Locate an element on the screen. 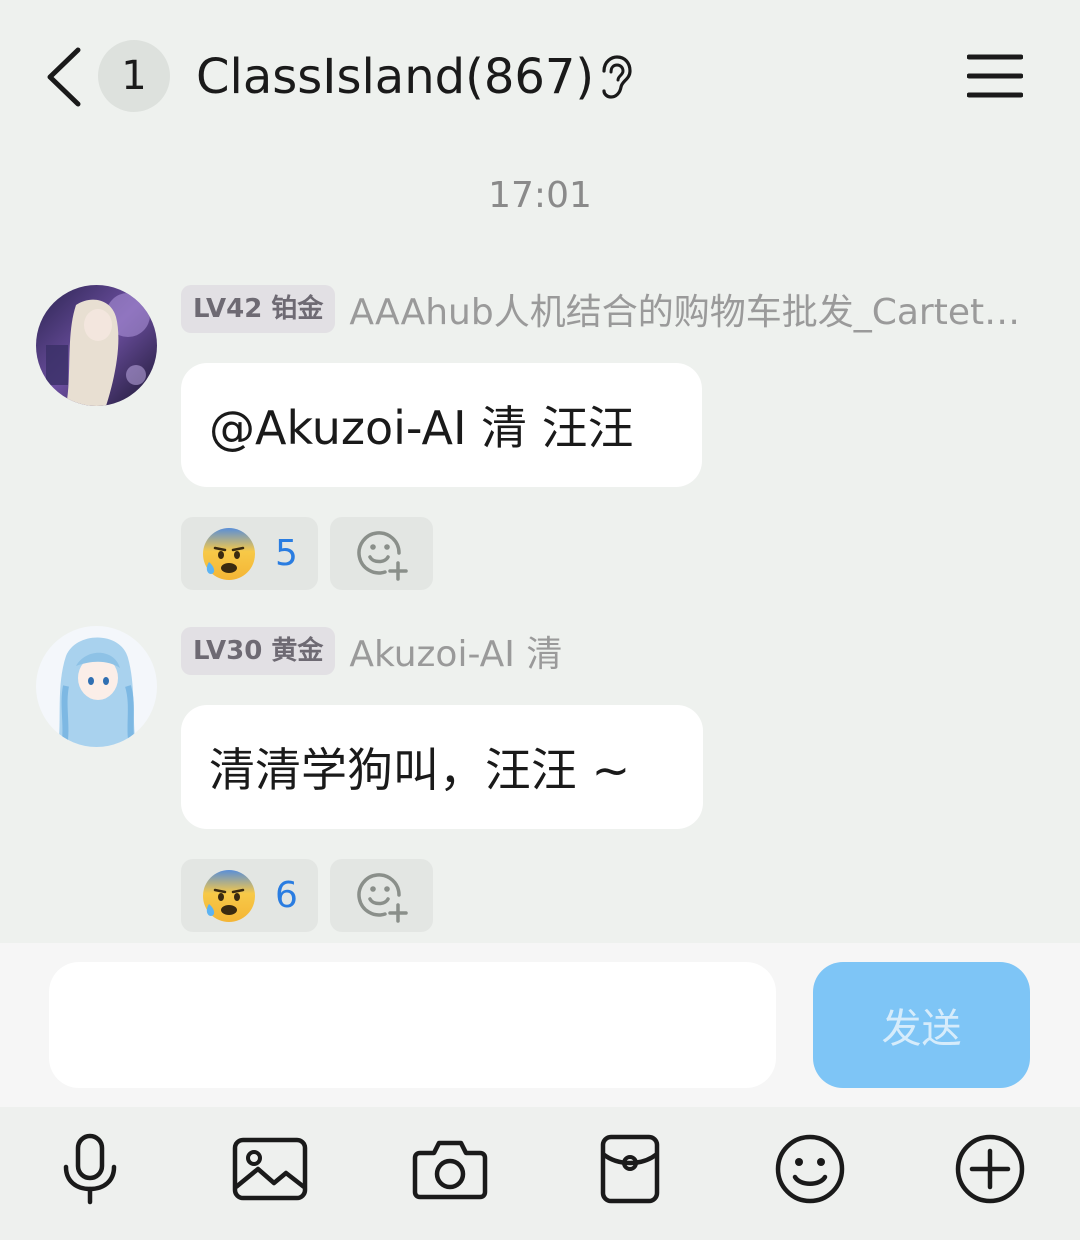 The height and width of the screenshot is (1240, 1080). microphone-icon is located at coordinates (90, 1169).